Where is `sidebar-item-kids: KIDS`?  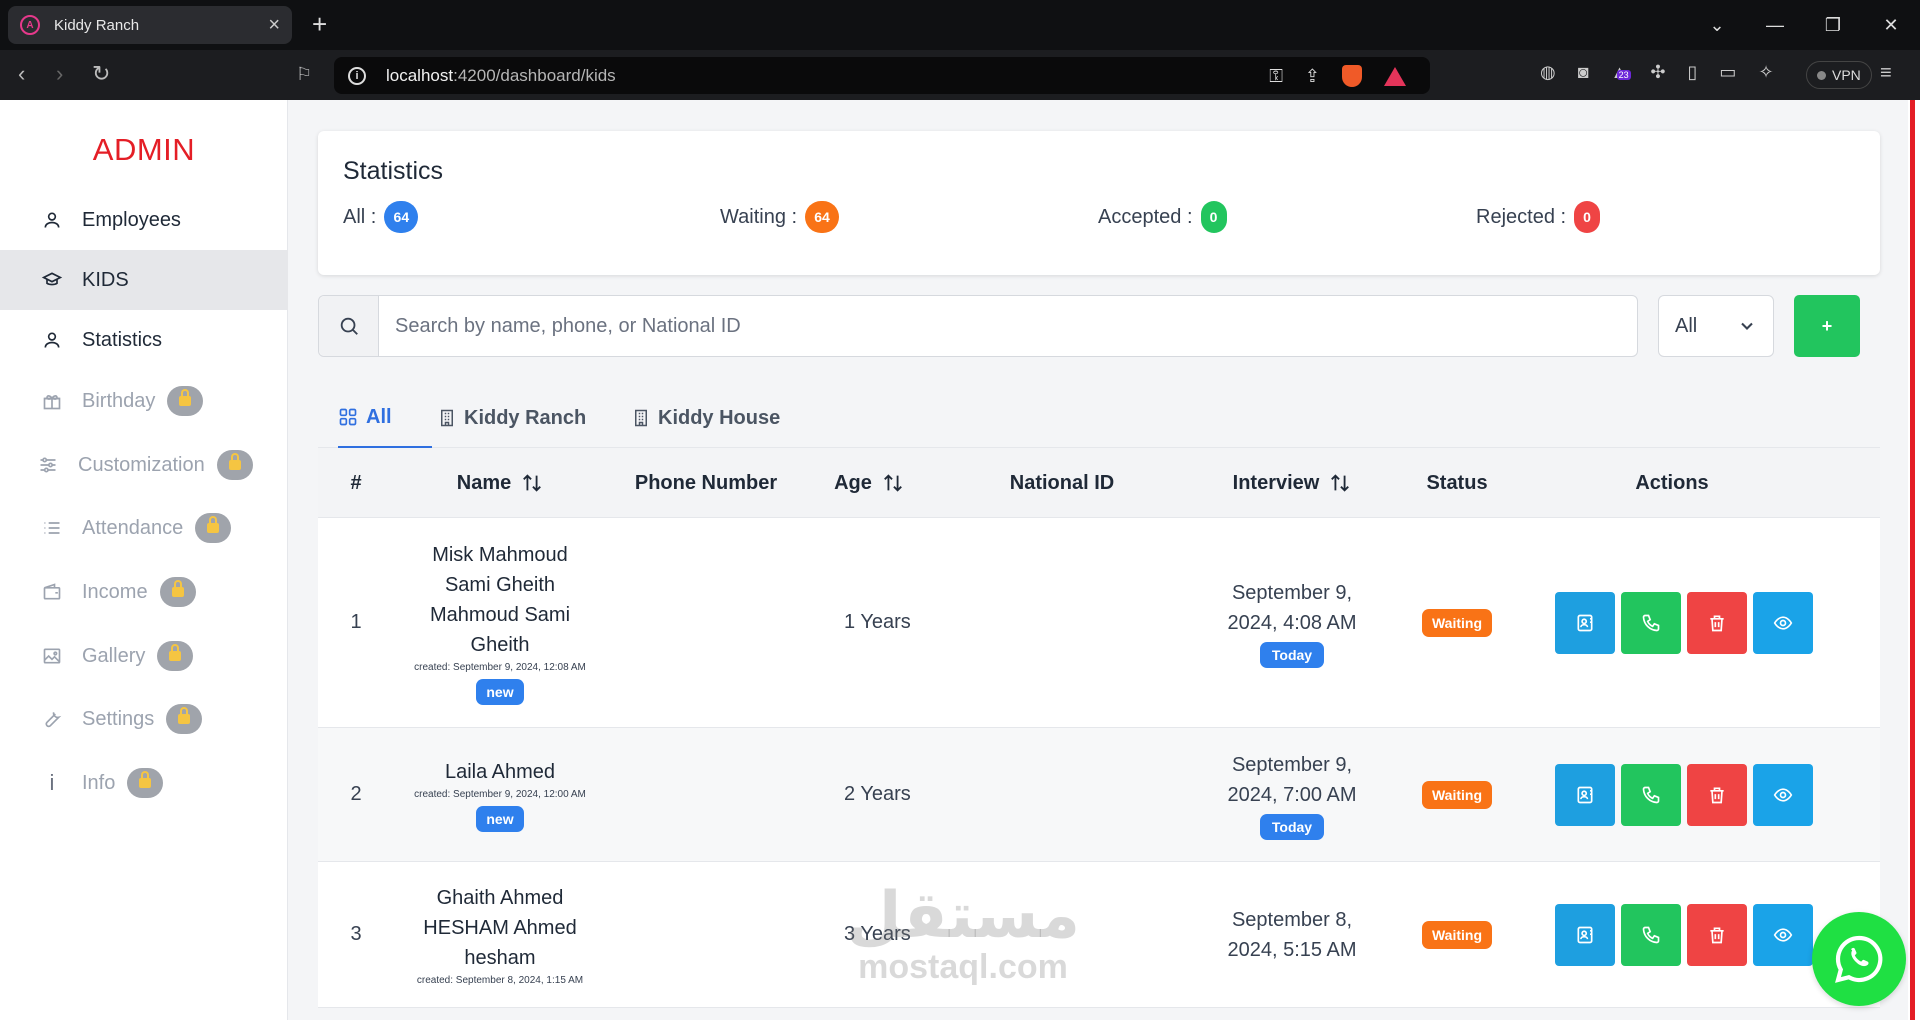
sidebar-item-kids: KIDS is located at coordinates (144, 280).